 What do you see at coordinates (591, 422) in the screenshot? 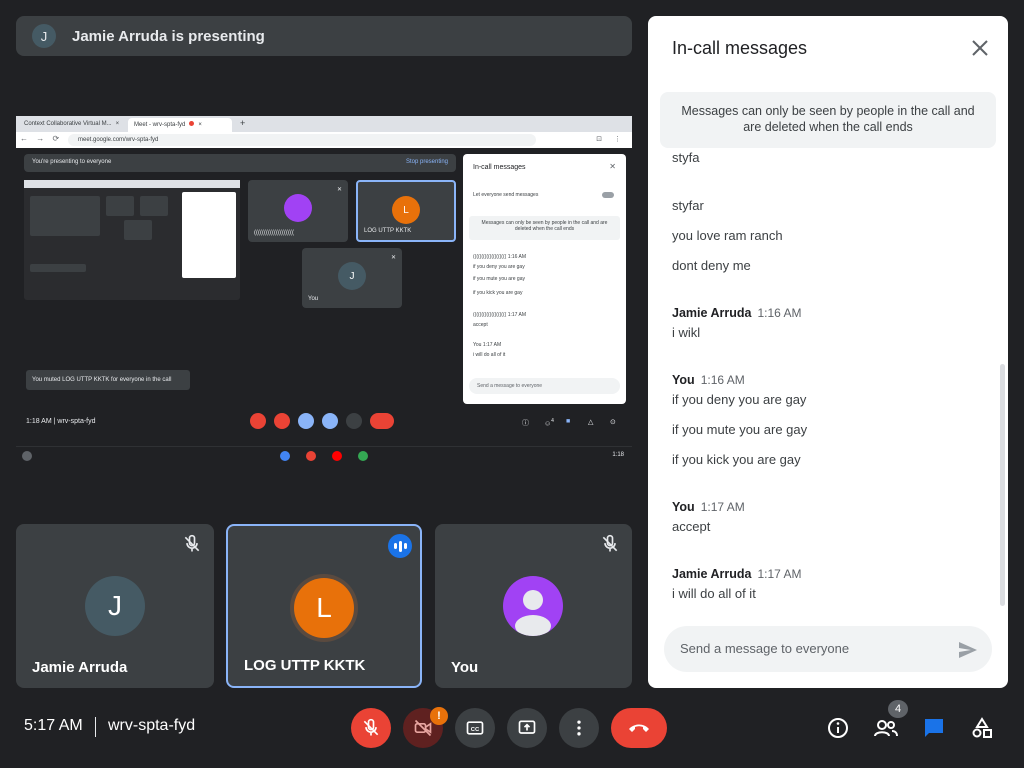
I see `shared-activities-icon: △` at bounding box center [591, 422].